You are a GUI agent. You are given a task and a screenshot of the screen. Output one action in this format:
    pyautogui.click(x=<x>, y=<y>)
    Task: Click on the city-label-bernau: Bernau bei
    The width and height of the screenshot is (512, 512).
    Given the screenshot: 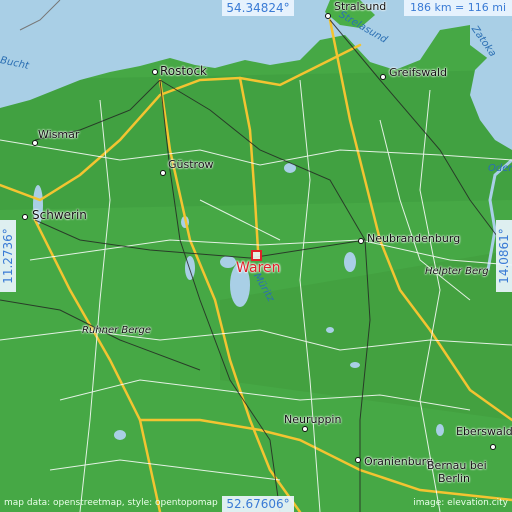 What is the action you would take?
    pyautogui.click(x=457, y=465)
    